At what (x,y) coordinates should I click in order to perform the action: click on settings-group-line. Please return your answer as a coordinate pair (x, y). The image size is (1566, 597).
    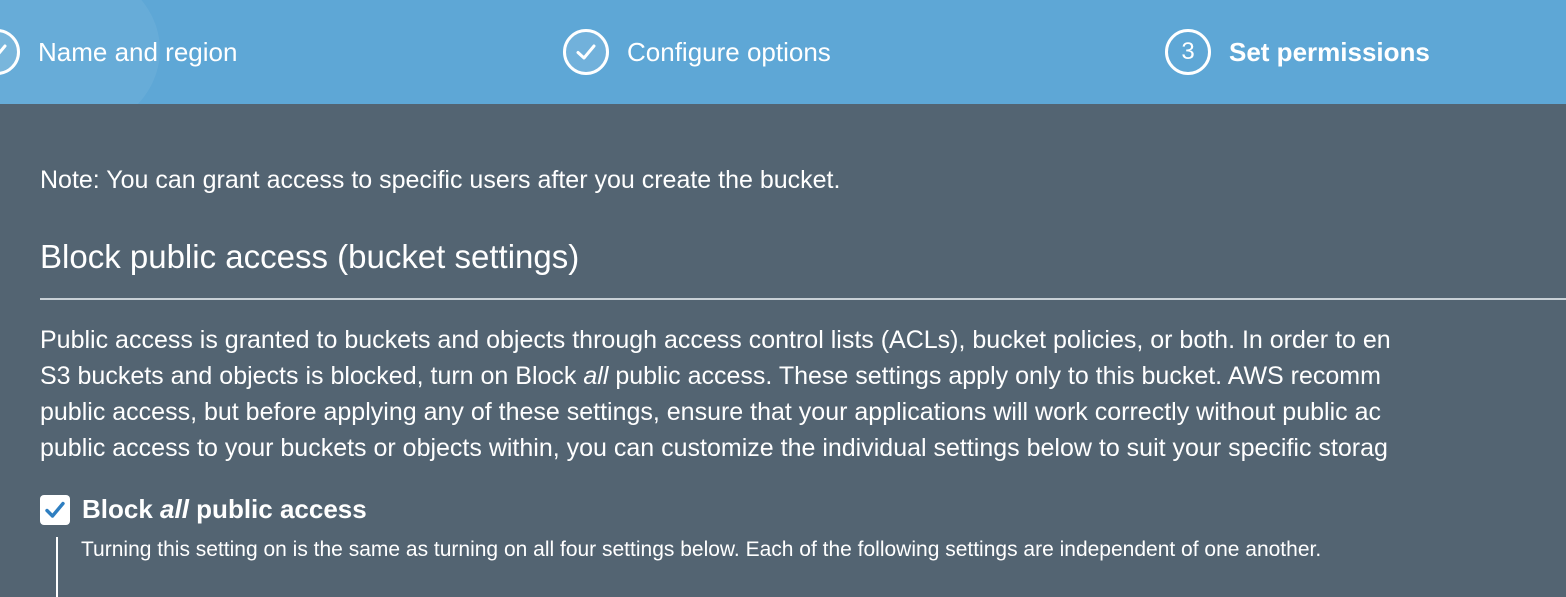
    Looking at the image, I should click on (57, 567).